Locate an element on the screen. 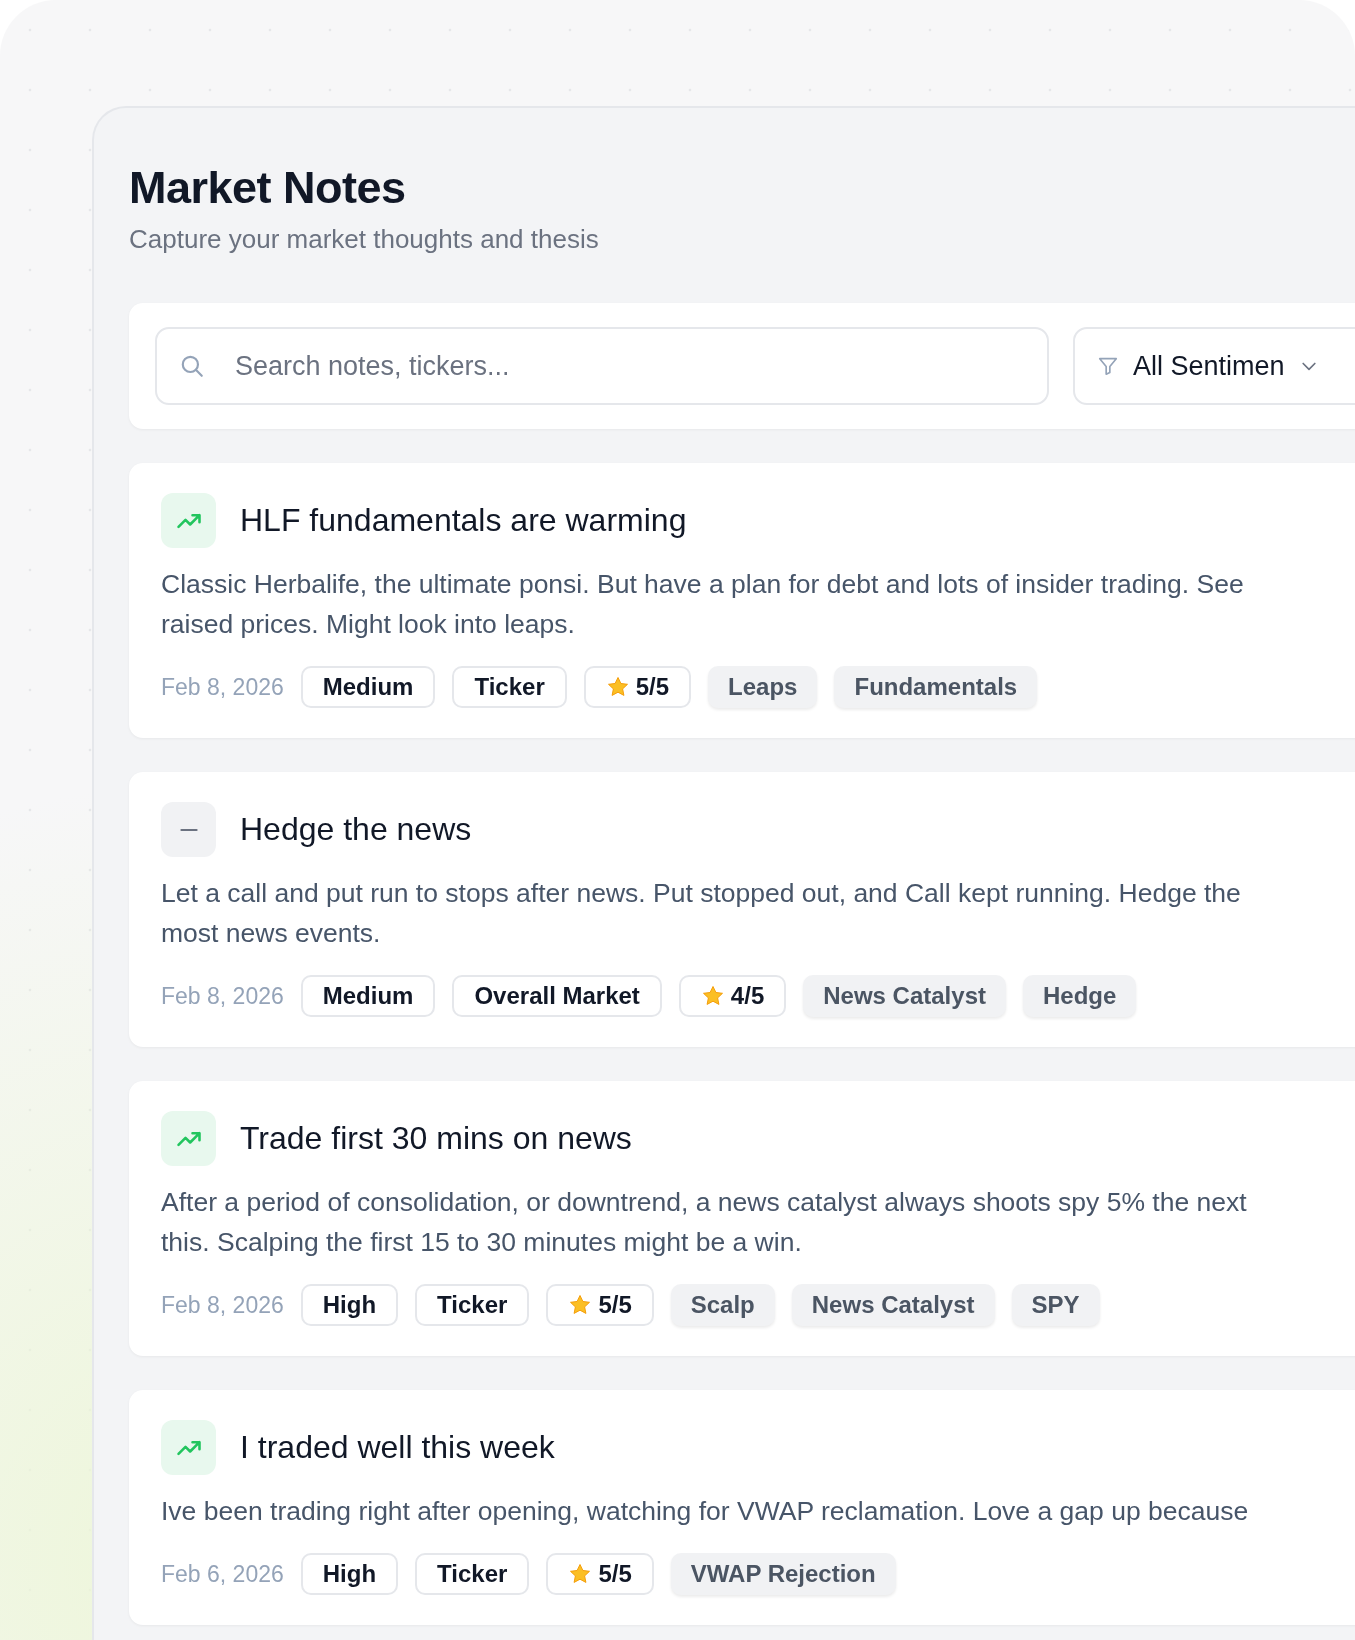  tag-chip: Fundamentals is located at coordinates (936, 687).